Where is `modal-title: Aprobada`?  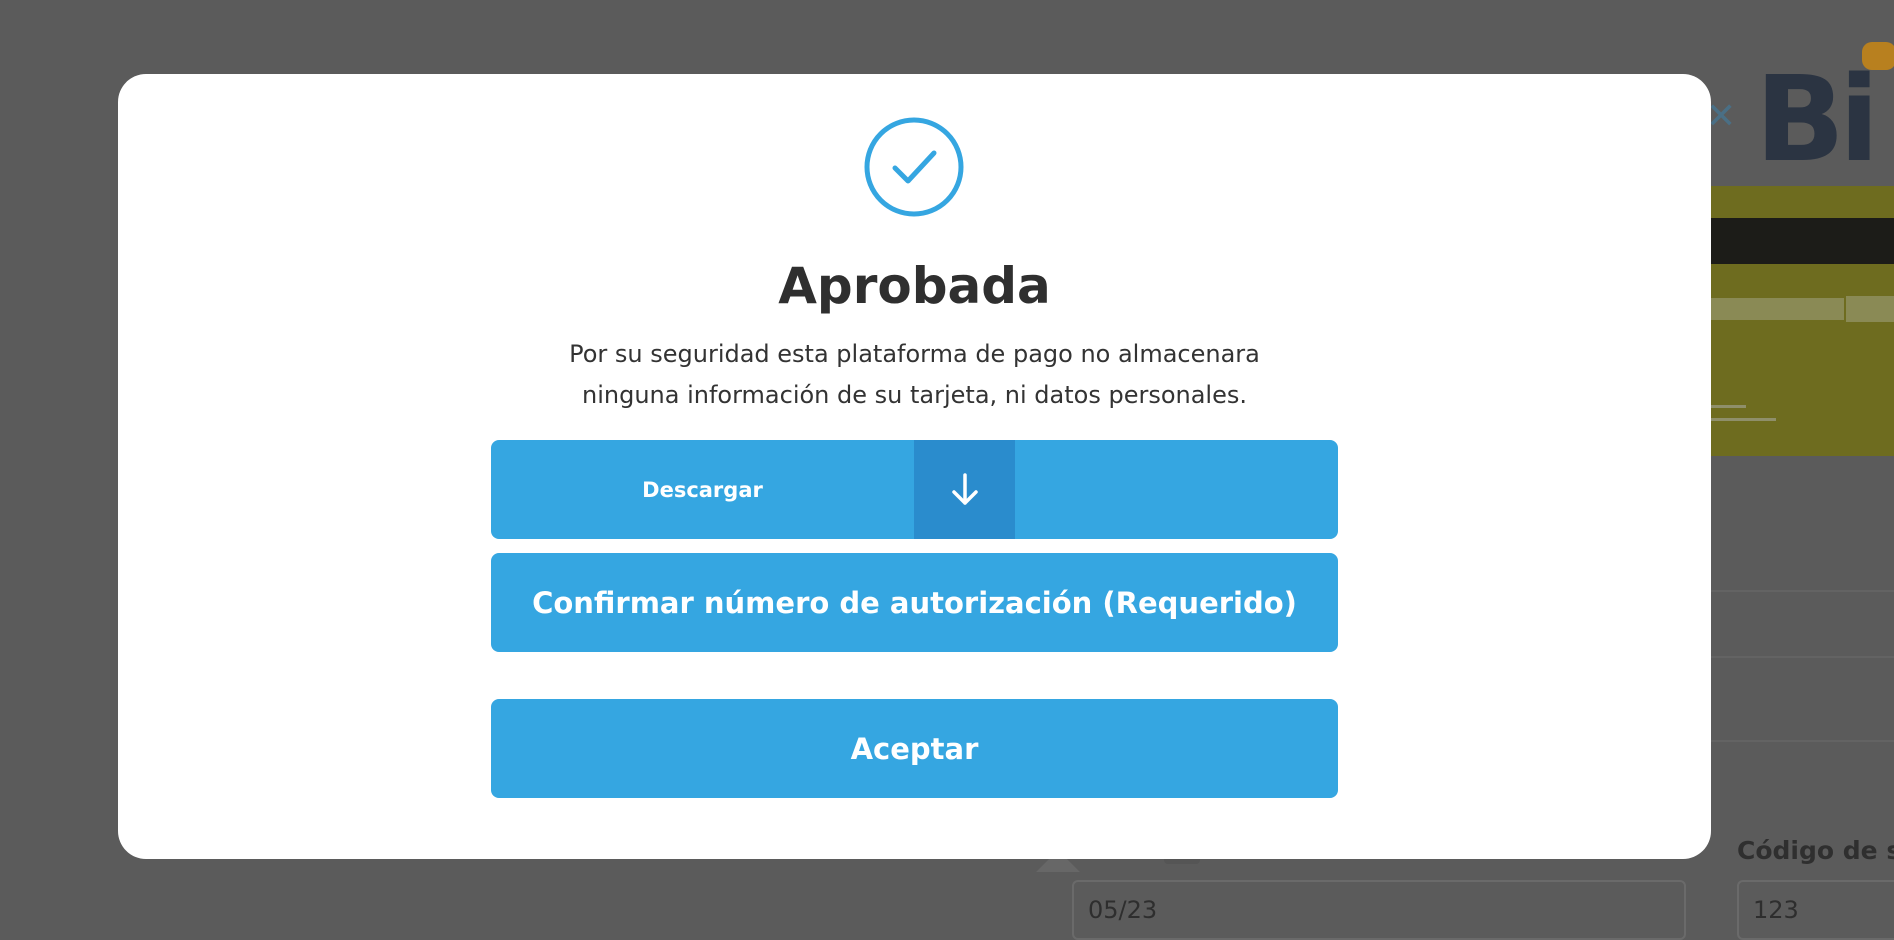 modal-title: Aprobada is located at coordinates (914, 286).